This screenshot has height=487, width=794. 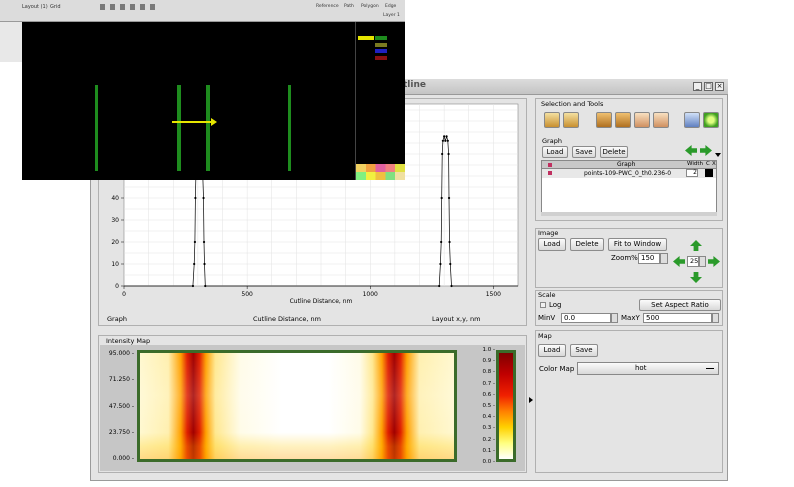 I want to click on color-map-value: hot, so click(x=641, y=368).